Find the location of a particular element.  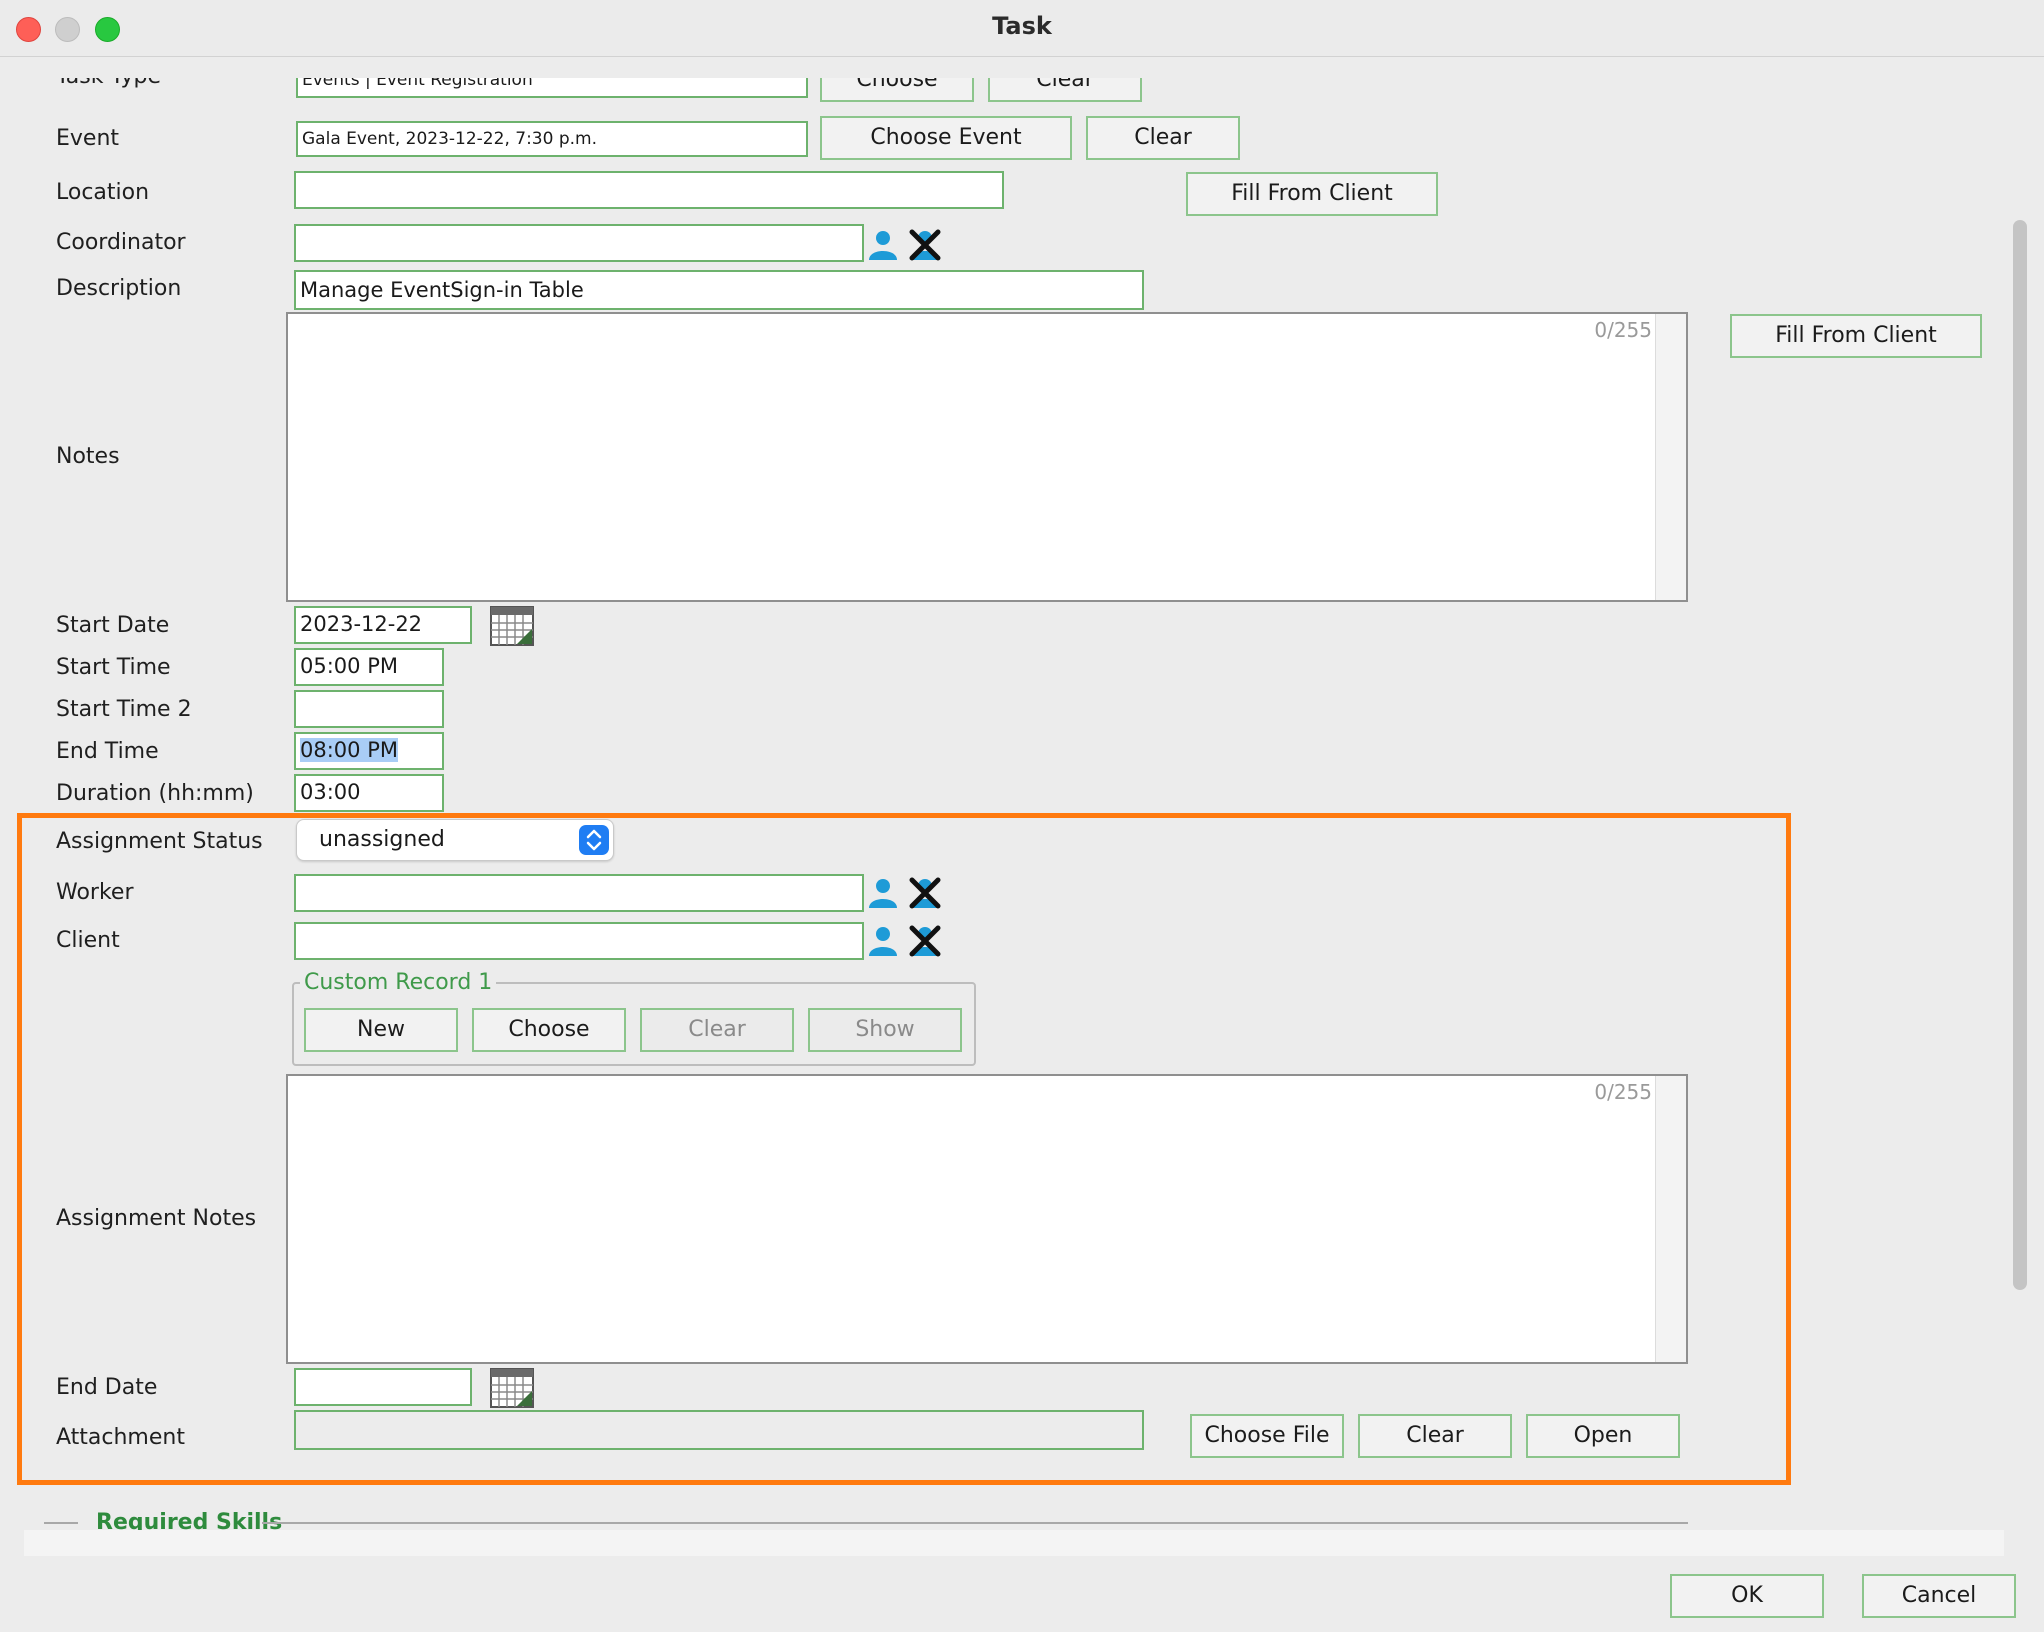

start-time-label: Start Time is located at coordinates (113, 667).